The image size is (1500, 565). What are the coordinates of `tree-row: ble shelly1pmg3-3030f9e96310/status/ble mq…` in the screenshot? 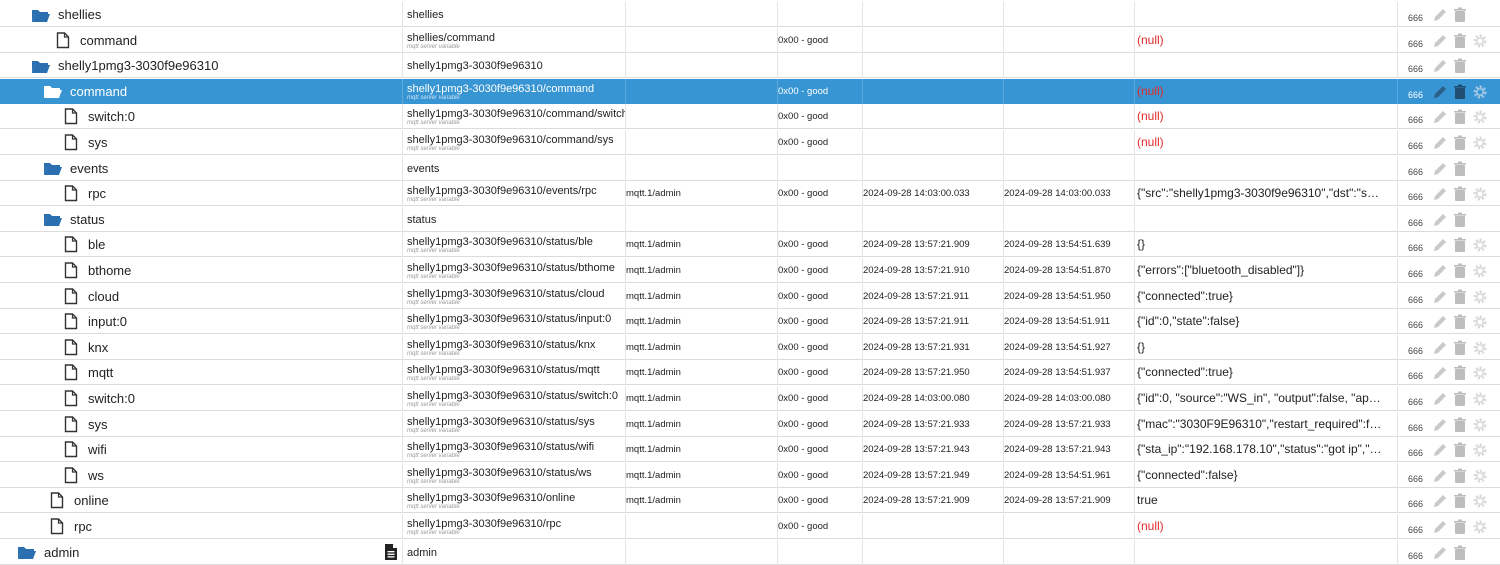 It's located at (750, 245).